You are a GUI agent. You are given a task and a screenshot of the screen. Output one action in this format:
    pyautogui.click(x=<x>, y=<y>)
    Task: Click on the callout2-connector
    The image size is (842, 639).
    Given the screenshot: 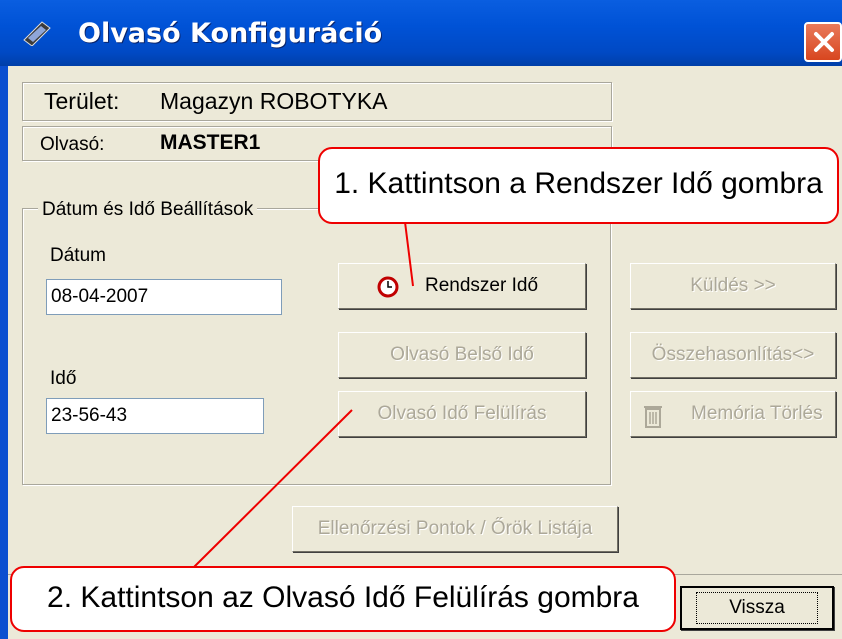 What is the action you would take?
    pyautogui.click(x=272, y=489)
    